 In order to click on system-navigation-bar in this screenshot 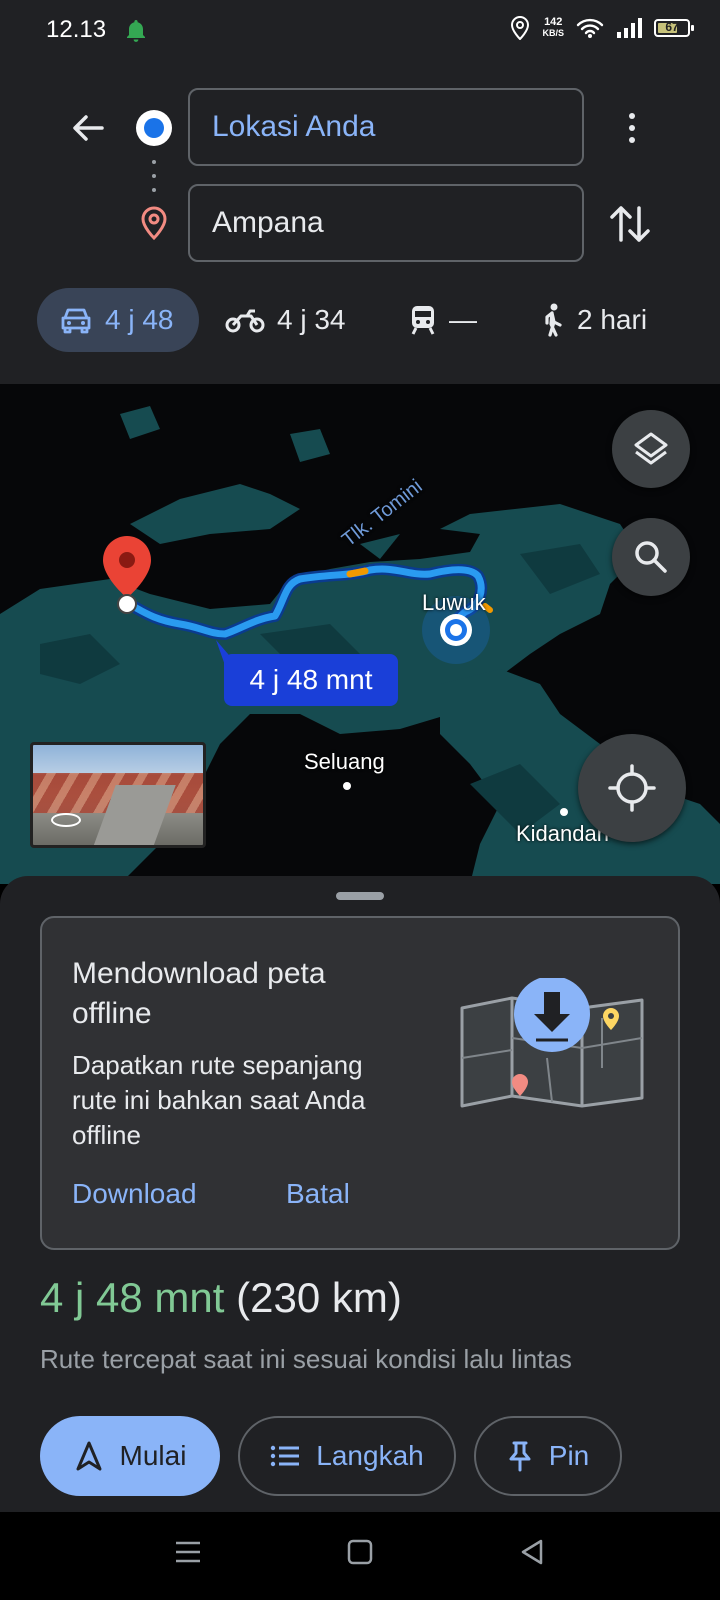, I will do `click(360, 1556)`.